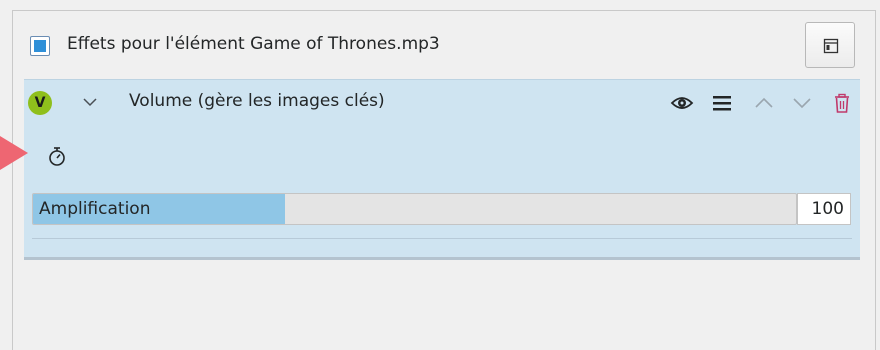  I want to click on trash-icon, so click(842, 103).